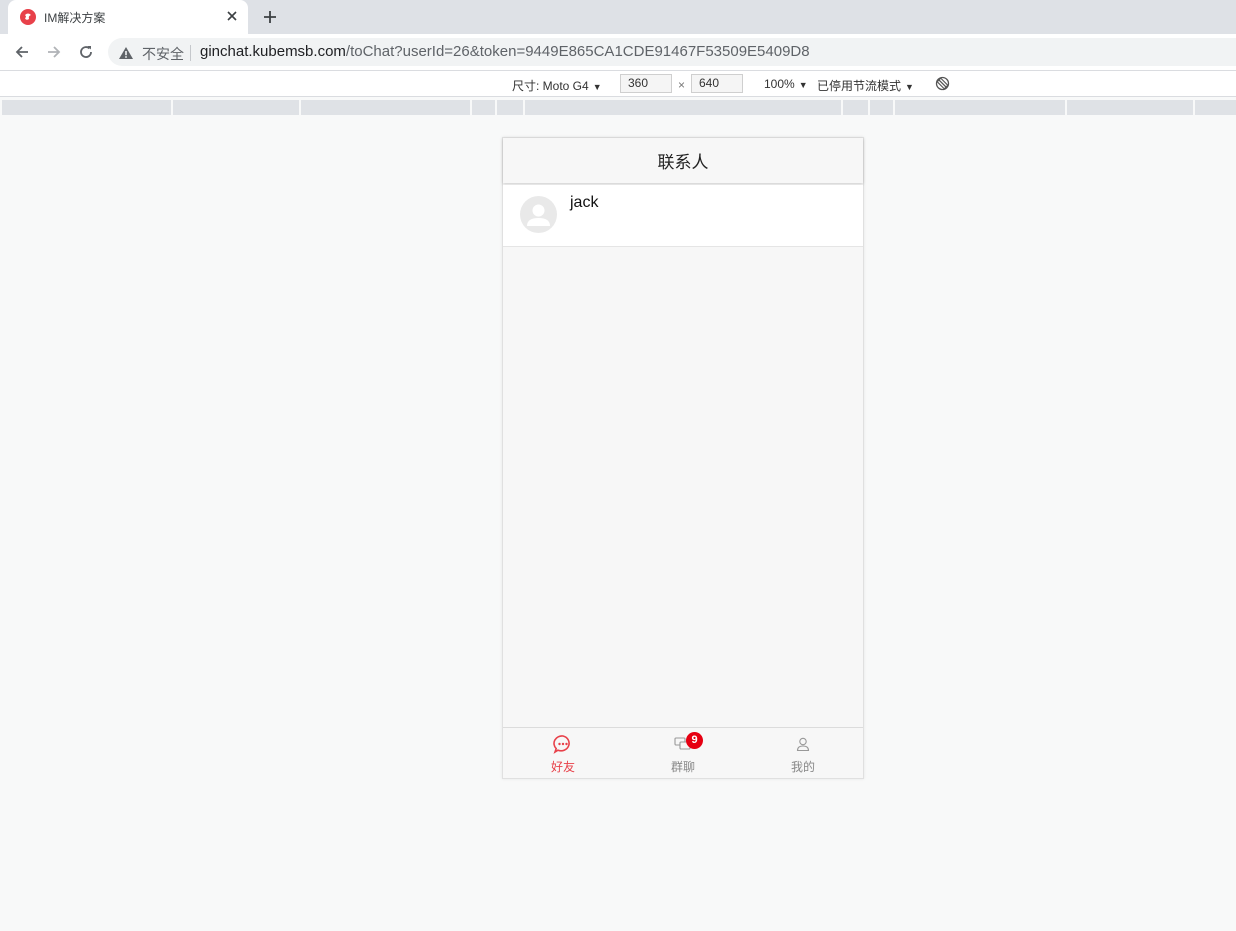 The image size is (1236, 931). Describe the element at coordinates (128, 17) in the screenshot. I see `browser-tab: IM解决方案` at that location.